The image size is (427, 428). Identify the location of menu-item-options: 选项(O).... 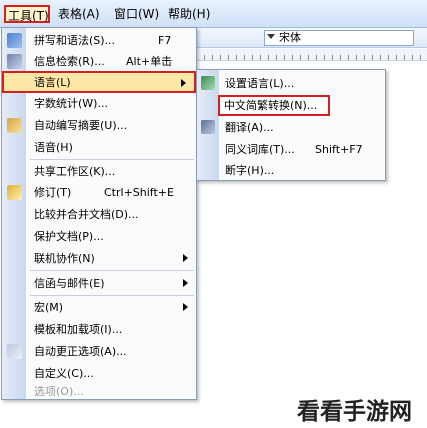
(99, 391).